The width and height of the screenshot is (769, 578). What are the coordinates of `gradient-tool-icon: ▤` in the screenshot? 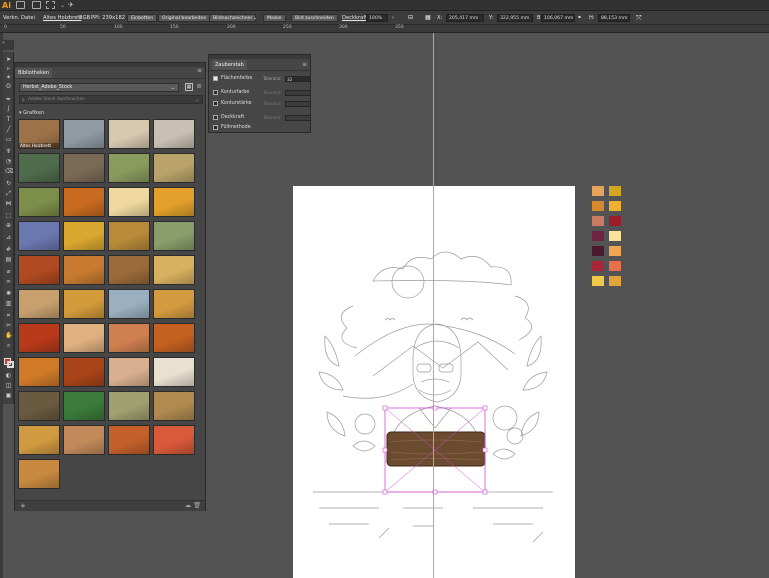 It's located at (8, 259).